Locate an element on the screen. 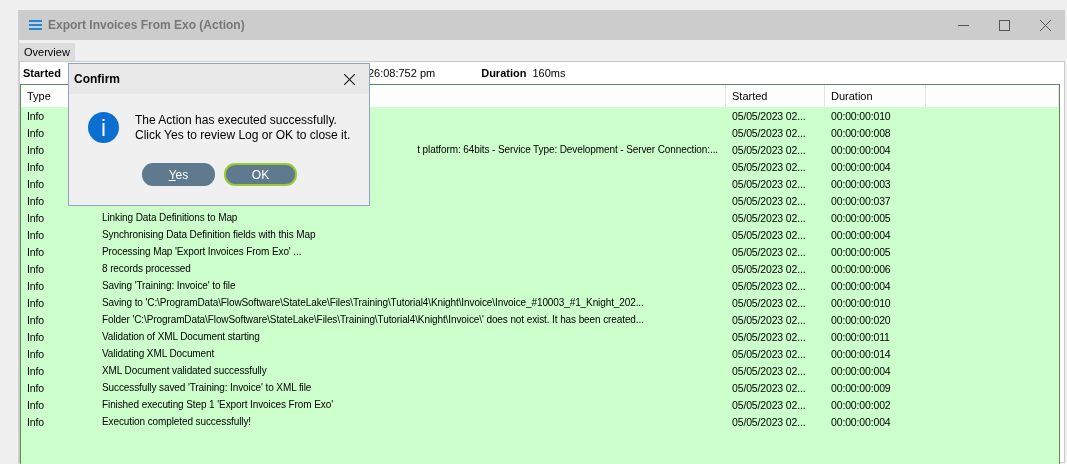 The image size is (1067, 464). table-cell-text: 00:00:00:020 is located at coordinates (861, 319).